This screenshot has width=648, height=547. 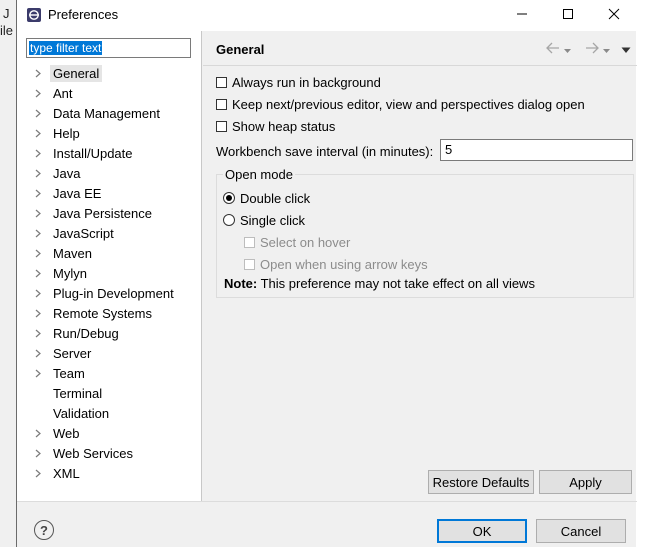 What do you see at coordinates (249, 264) in the screenshot?
I see `open-arrow-keys-checkbox` at bounding box center [249, 264].